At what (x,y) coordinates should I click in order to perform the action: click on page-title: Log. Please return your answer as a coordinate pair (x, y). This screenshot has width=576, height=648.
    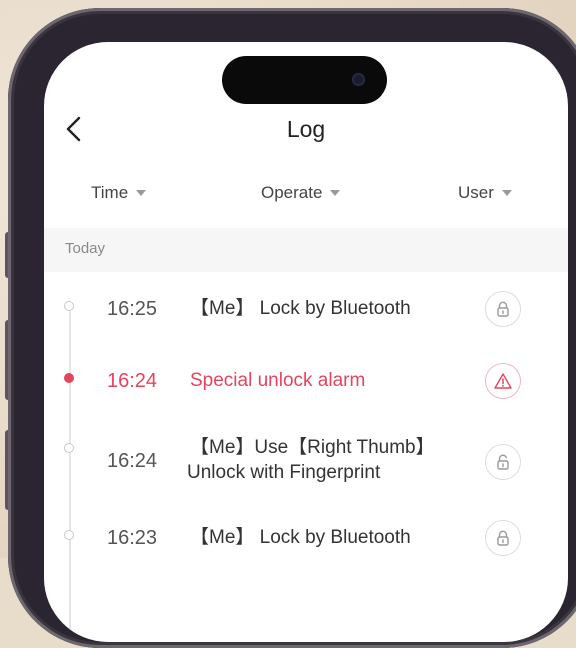
    Looking at the image, I should click on (306, 129).